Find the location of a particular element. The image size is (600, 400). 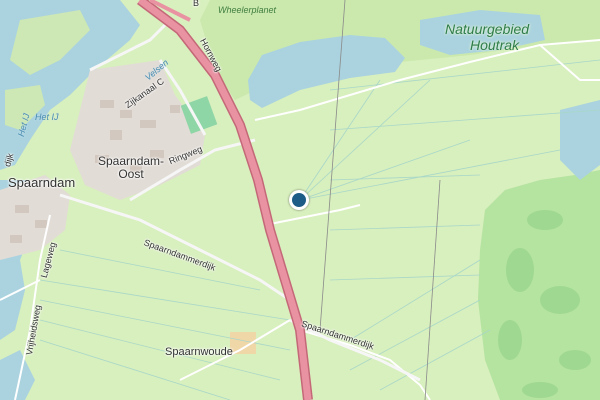

location-dot-icon is located at coordinates (299, 200).